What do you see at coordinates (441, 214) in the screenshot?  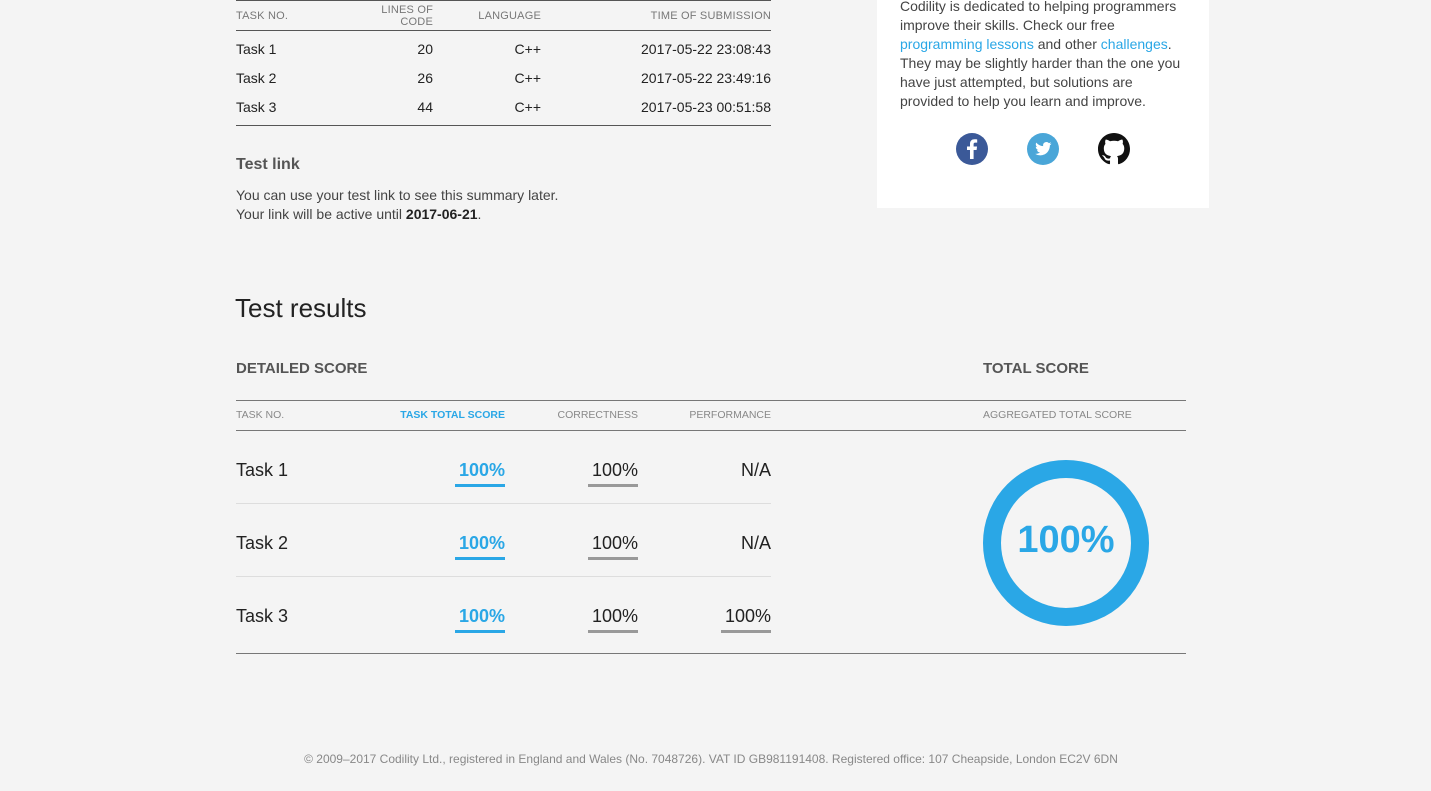 I see `test-link-expiry-date: 2017-06-21` at bounding box center [441, 214].